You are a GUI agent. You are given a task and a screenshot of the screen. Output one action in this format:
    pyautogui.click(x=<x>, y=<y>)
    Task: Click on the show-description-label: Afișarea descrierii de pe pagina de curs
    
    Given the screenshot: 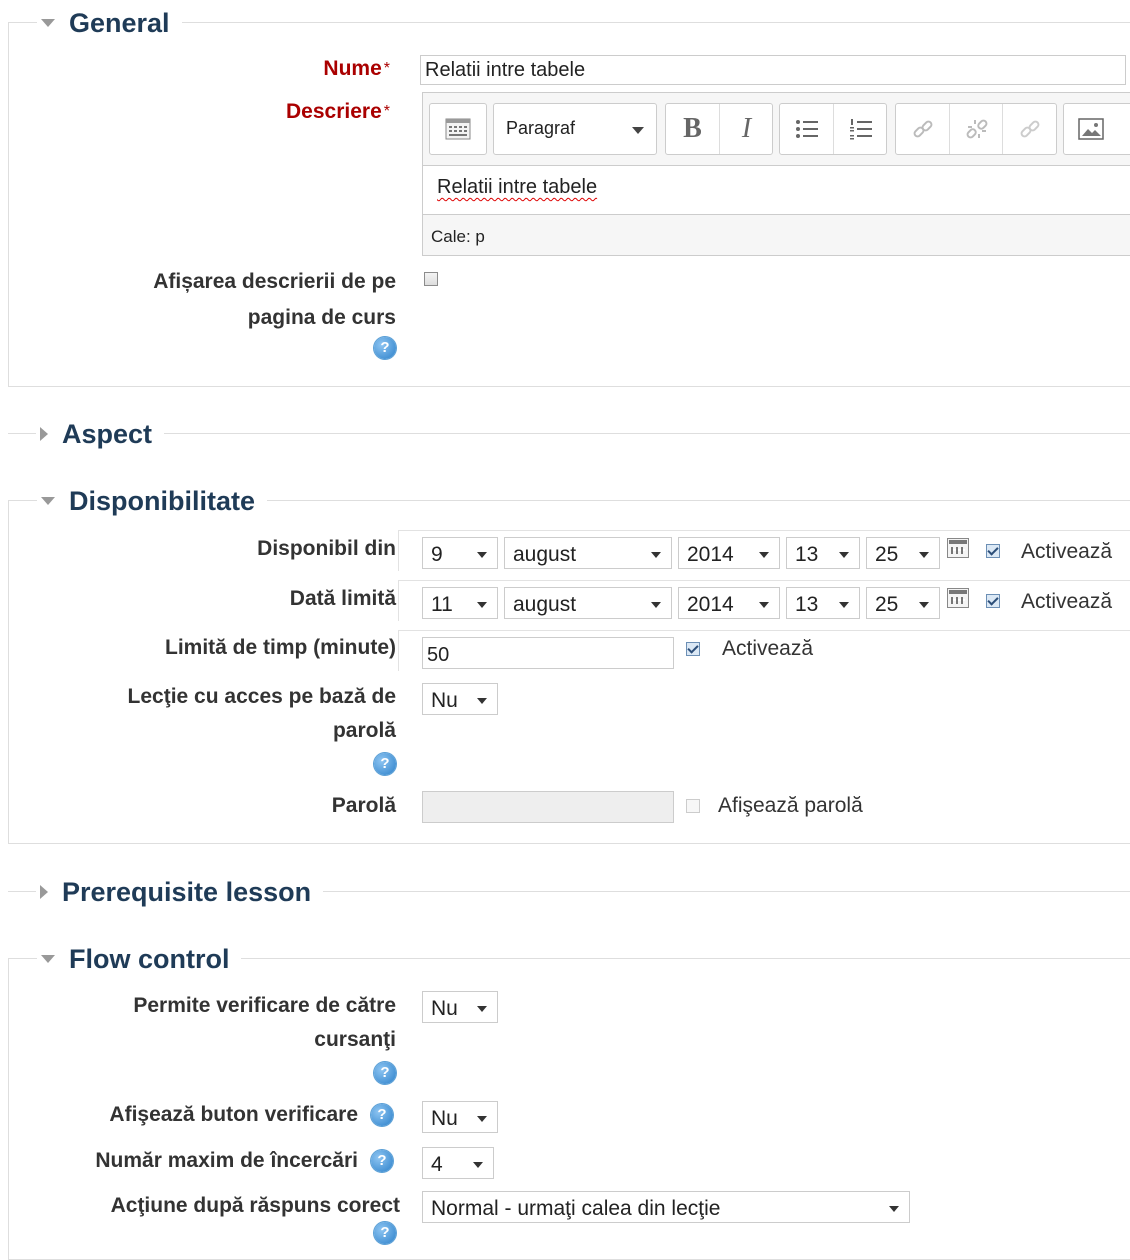 What is the action you would take?
    pyautogui.click(x=274, y=300)
    